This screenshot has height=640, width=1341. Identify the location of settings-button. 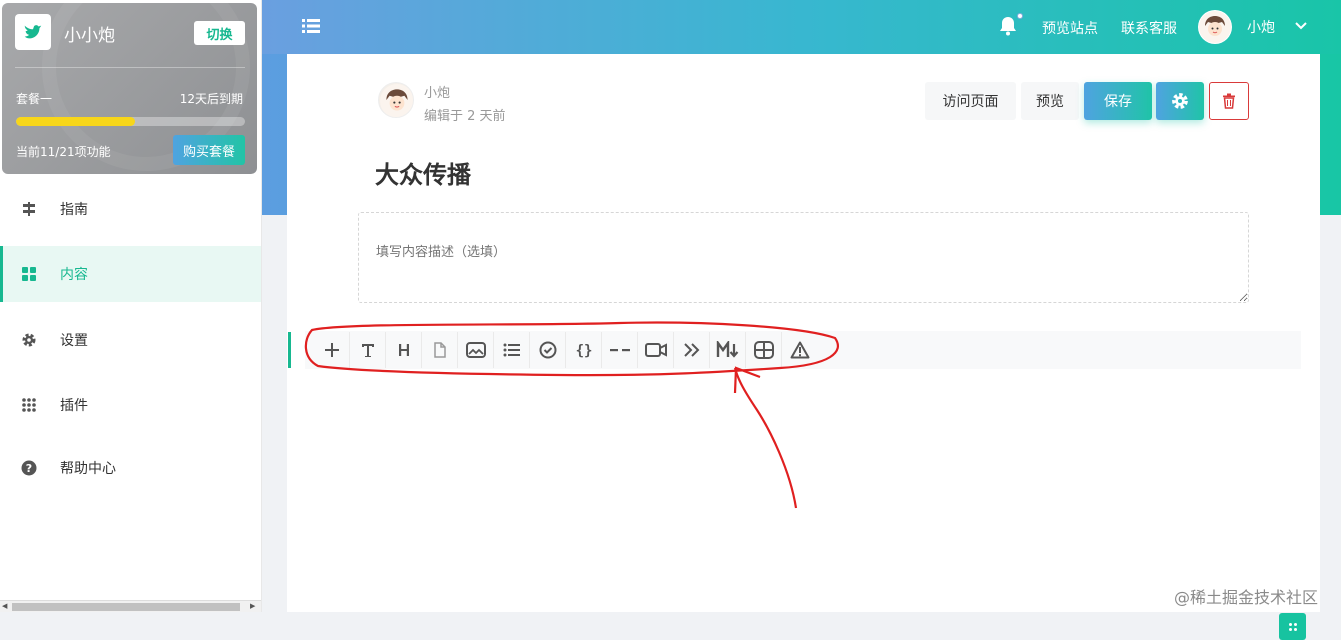
(1180, 101).